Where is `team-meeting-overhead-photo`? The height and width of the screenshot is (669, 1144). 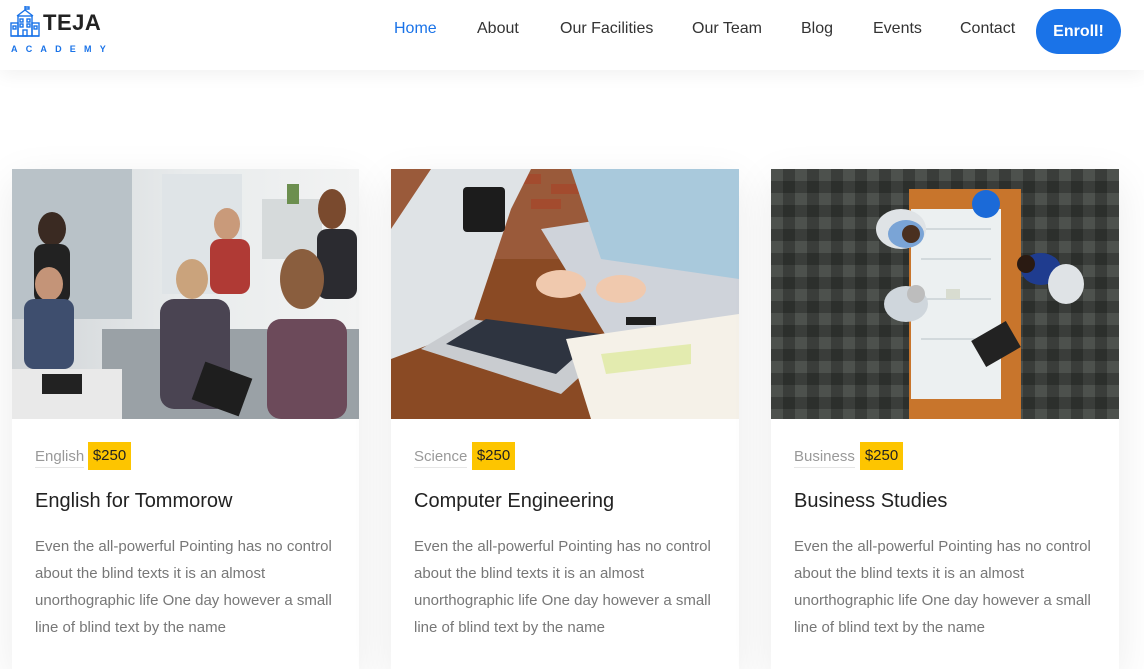
team-meeting-overhead-photo is located at coordinates (945, 294).